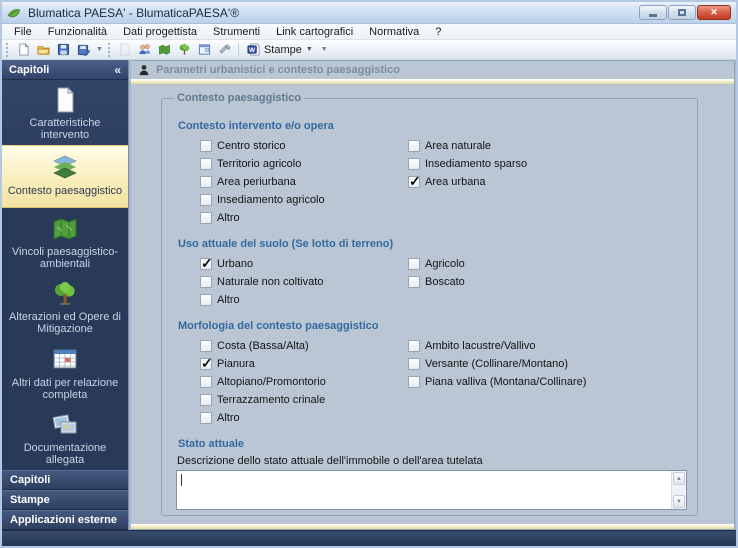 The width and height of the screenshot is (738, 548). What do you see at coordinates (547, 264) in the screenshot?
I see `checkbox-row-agricolo: Agricolo` at bounding box center [547, 264].